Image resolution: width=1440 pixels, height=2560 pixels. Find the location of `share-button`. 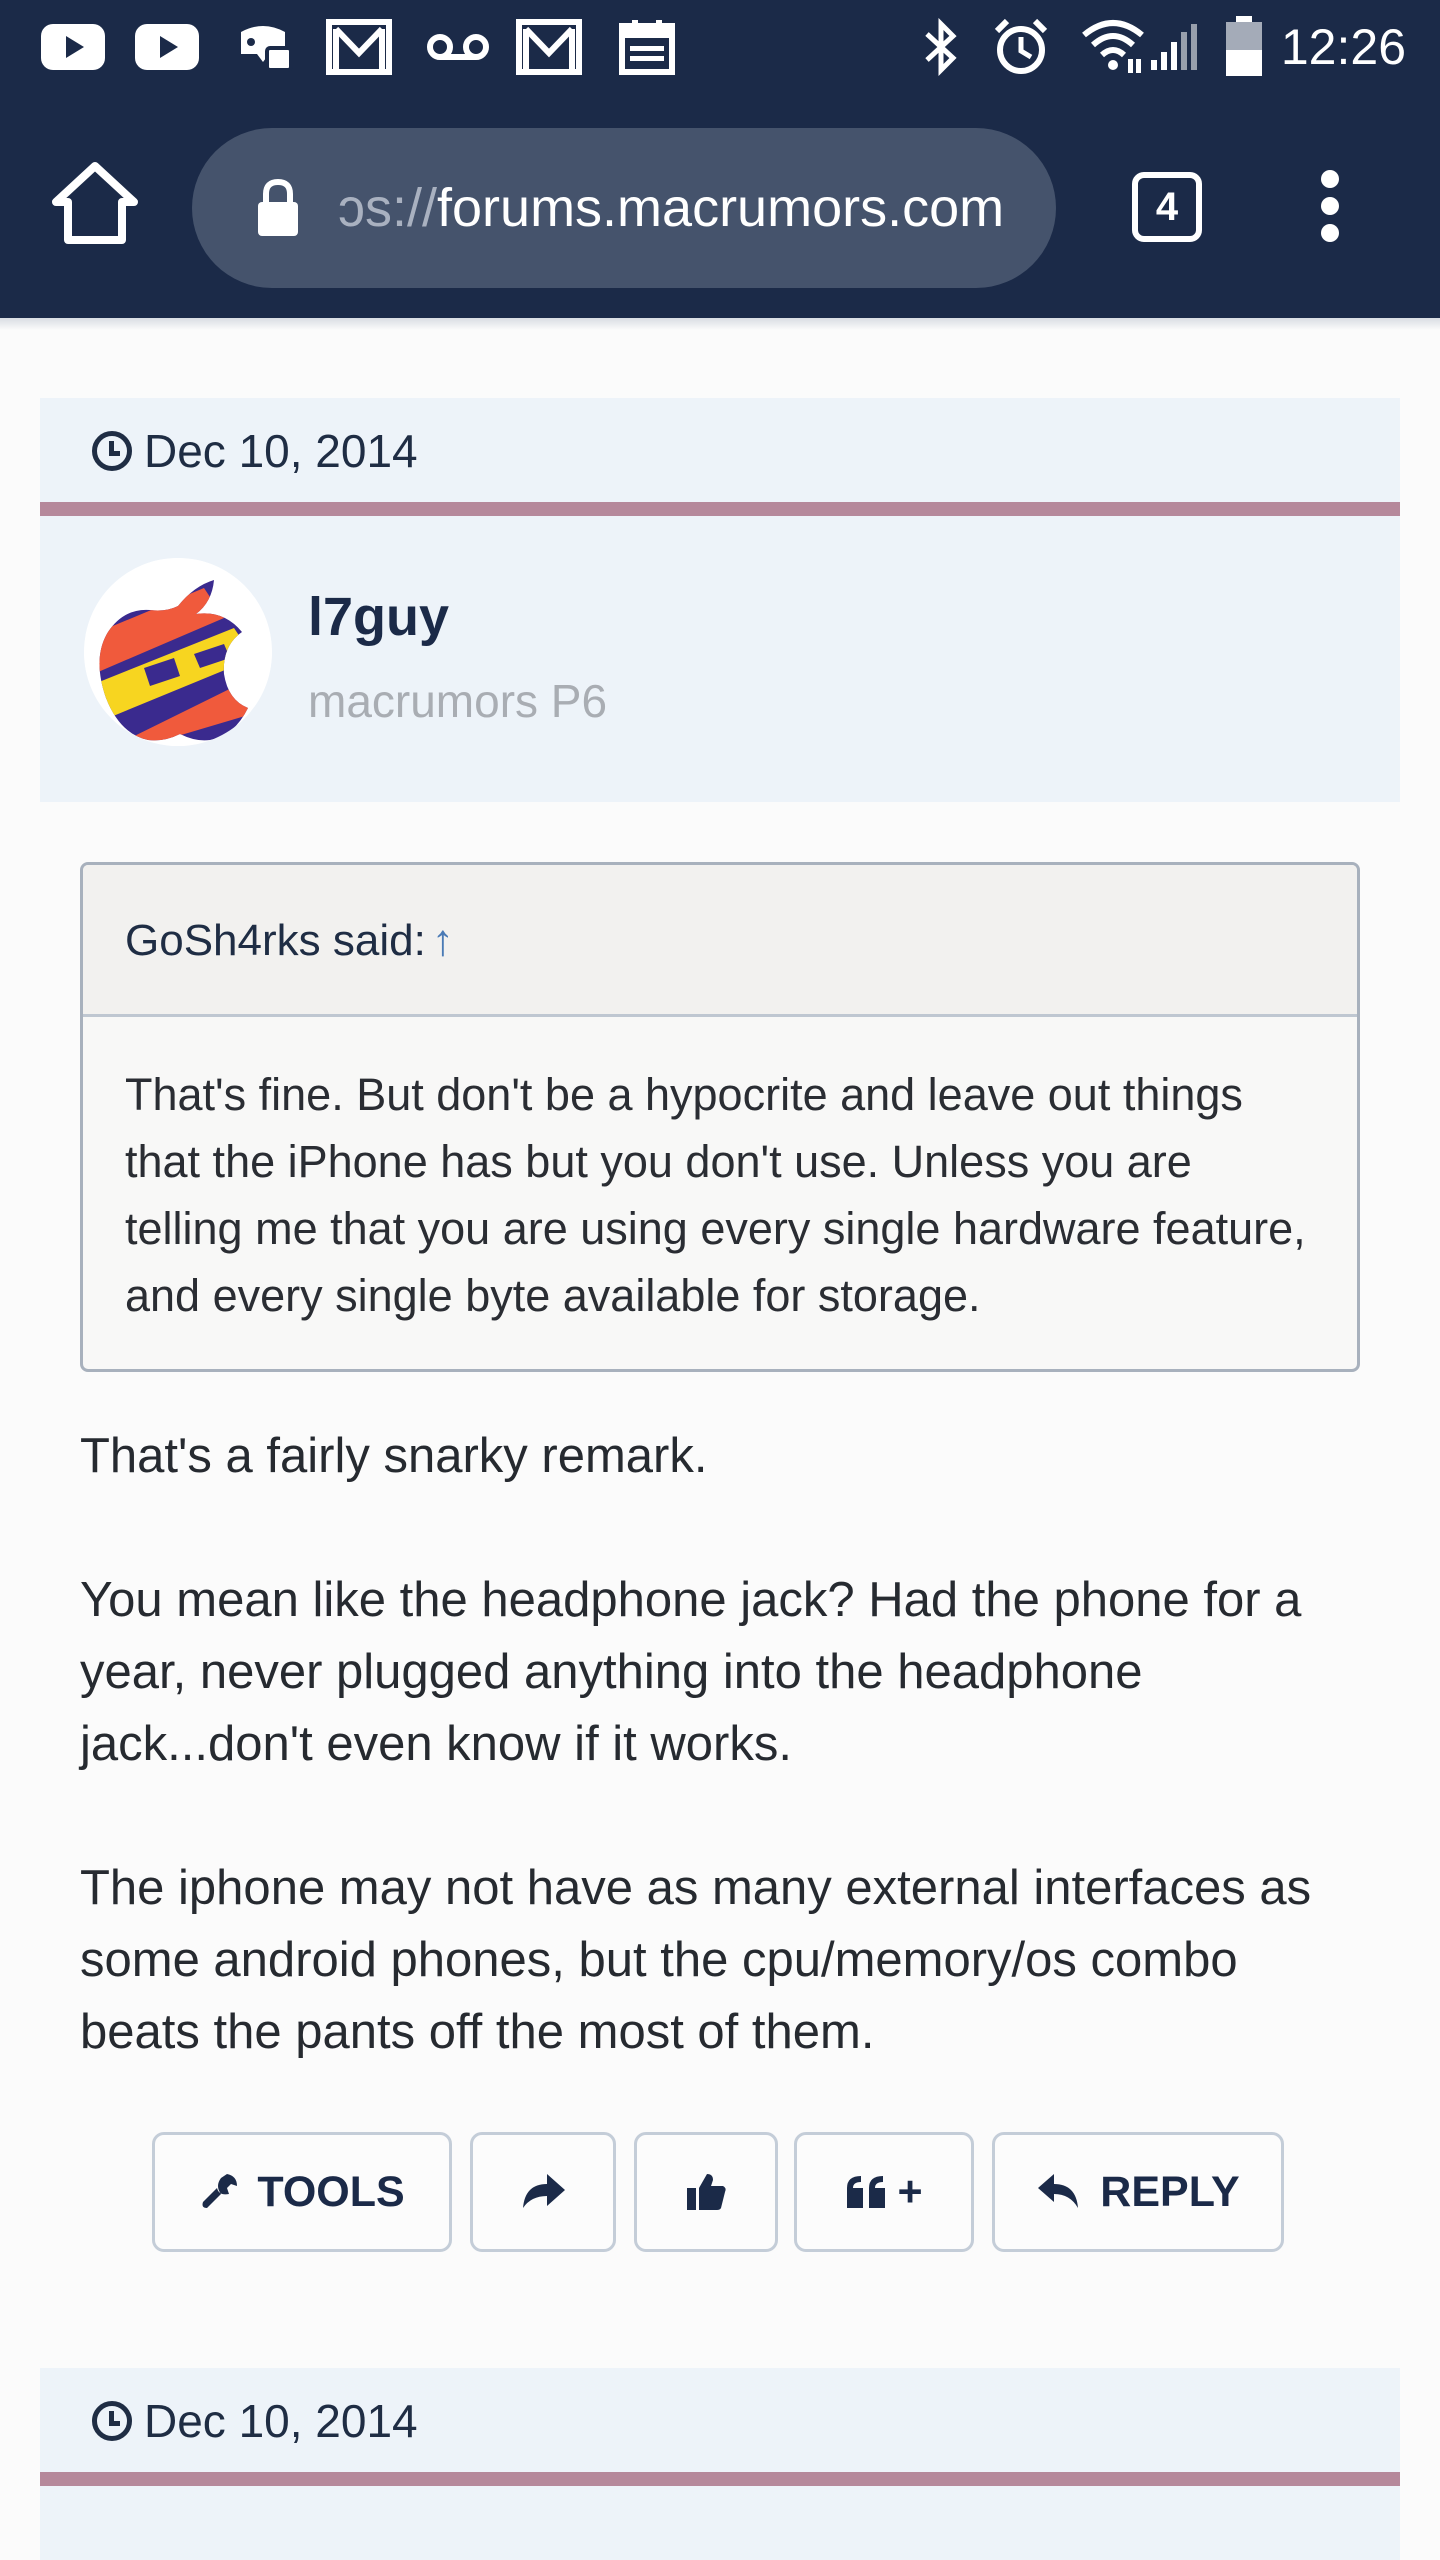

share-button is located at coordinates (543, 2192).